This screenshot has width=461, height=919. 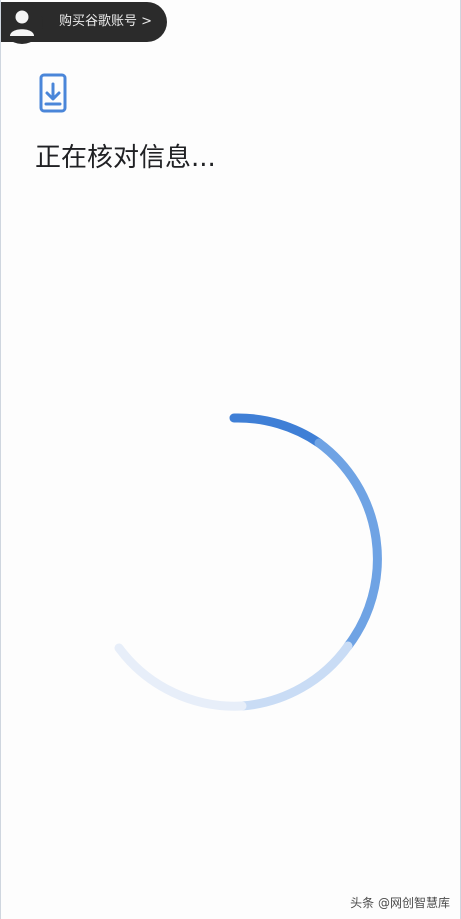 What do you see at coordinates (106, 21) in the screenshot?
I see `buy-google-account-label: 购买谷歌账号 >` at bounding box center [106, 21].